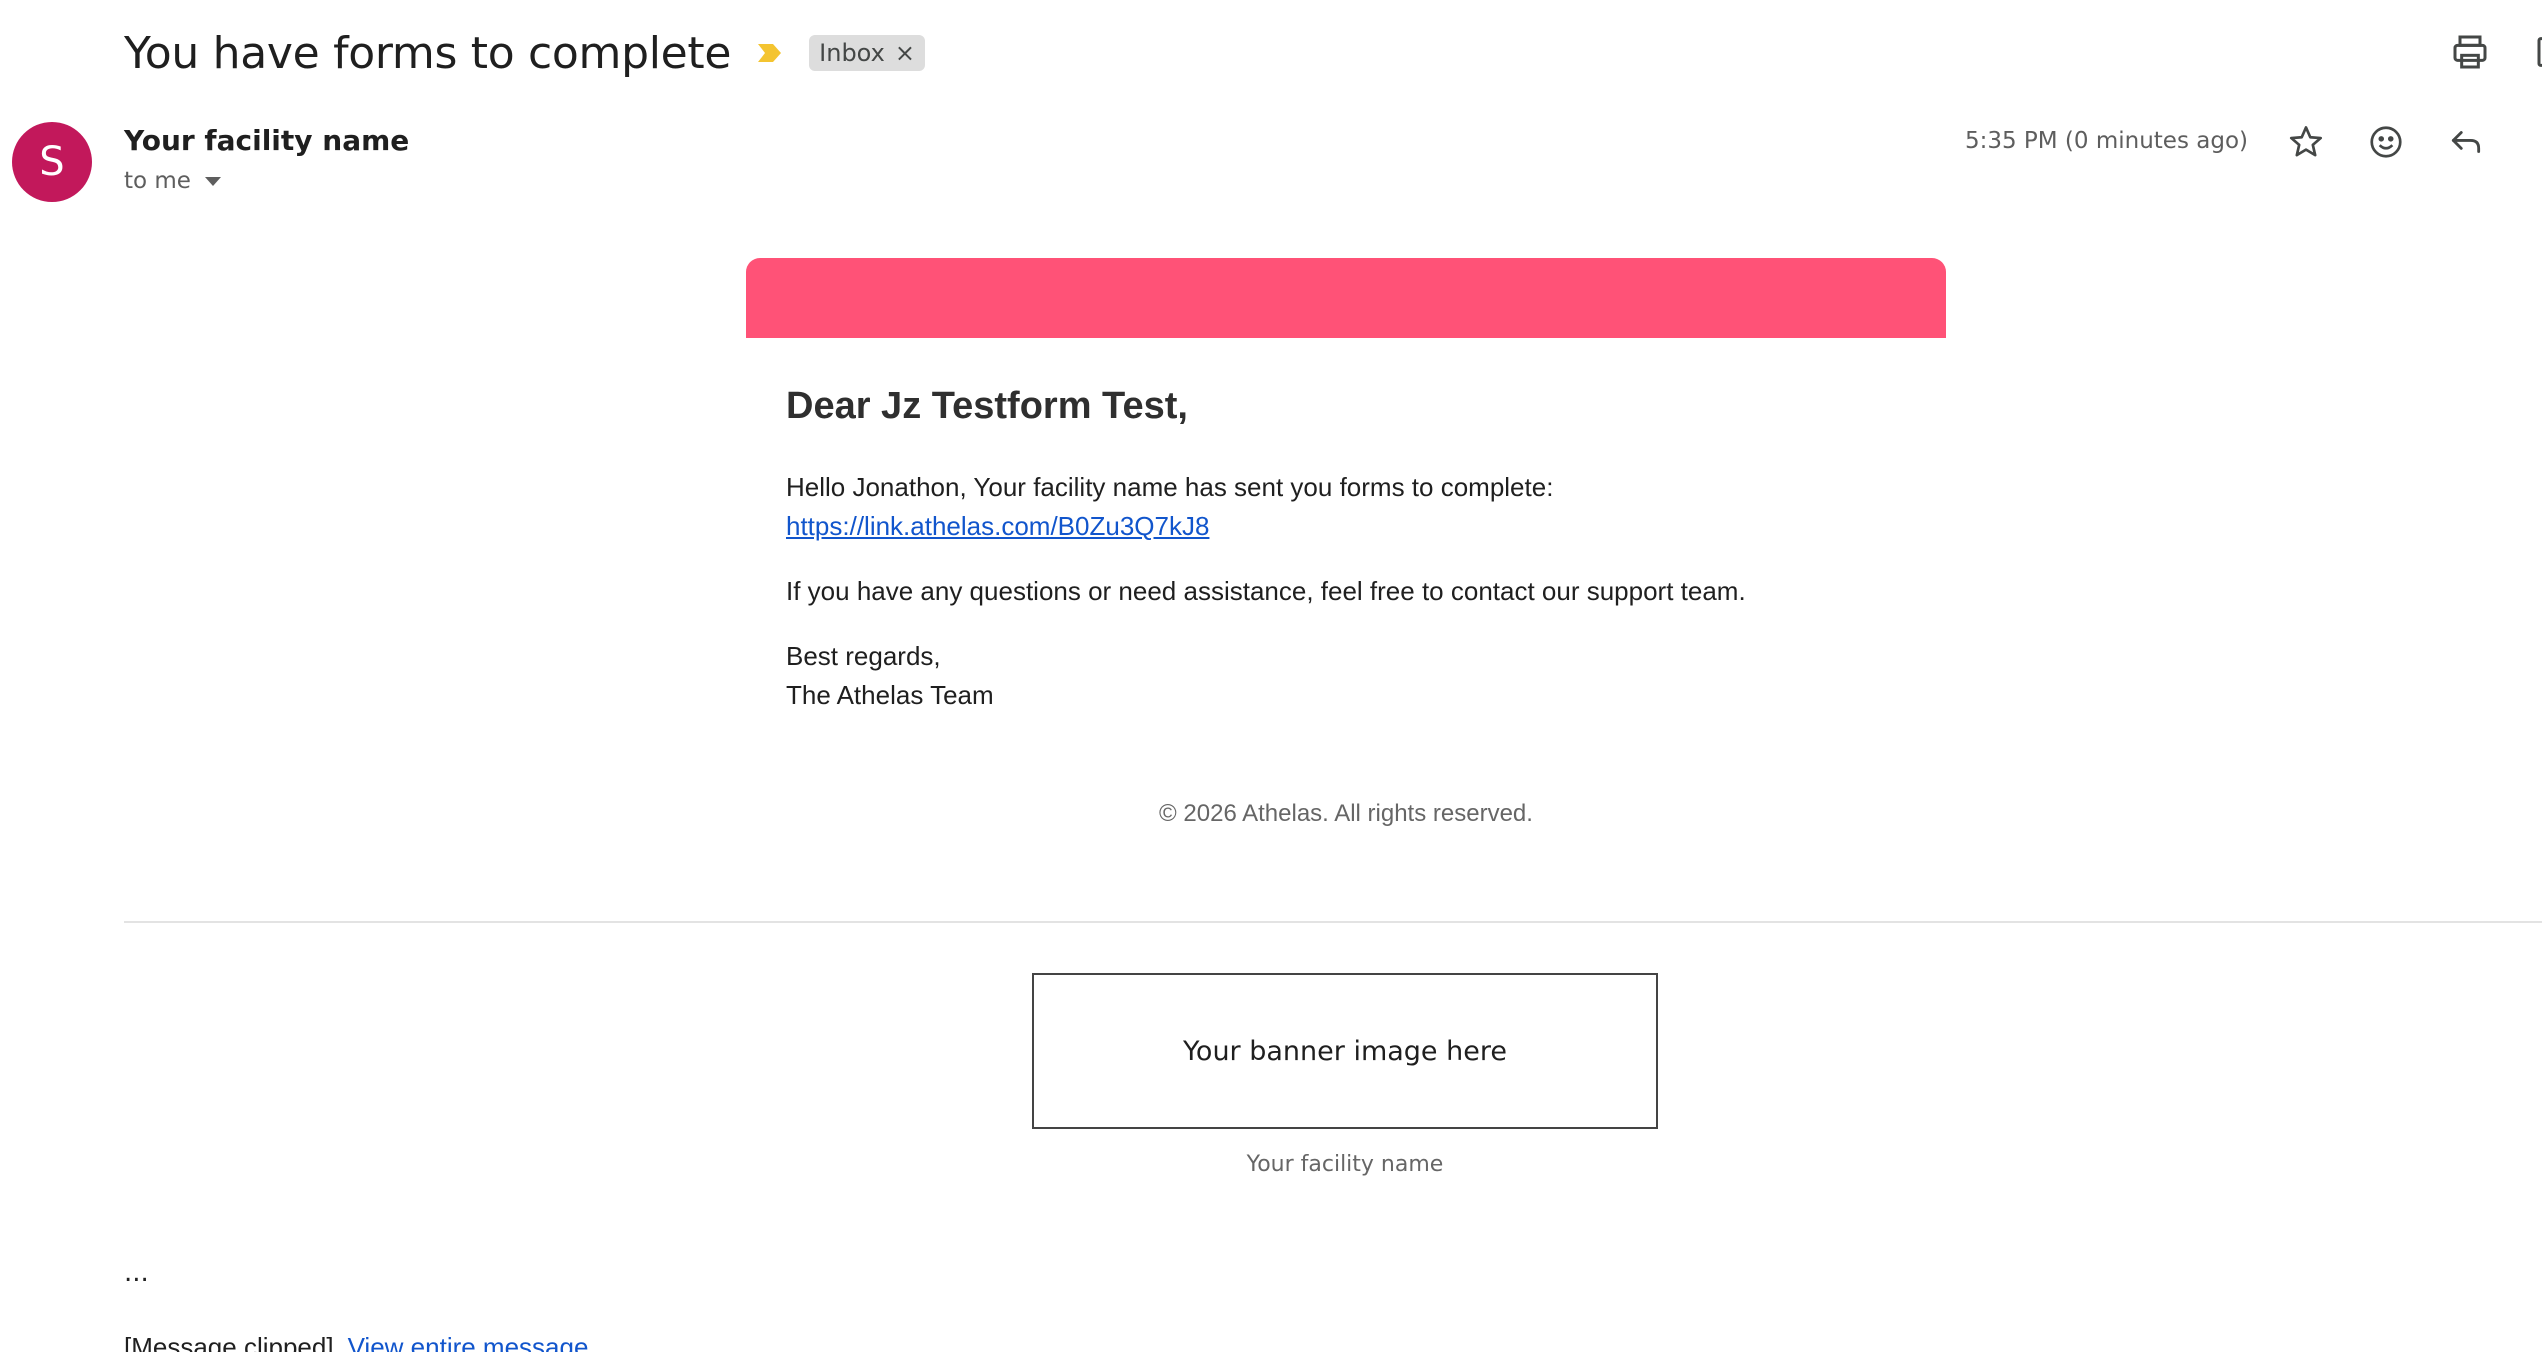  I want to click on chevron-down-icon, so click(212, 181).